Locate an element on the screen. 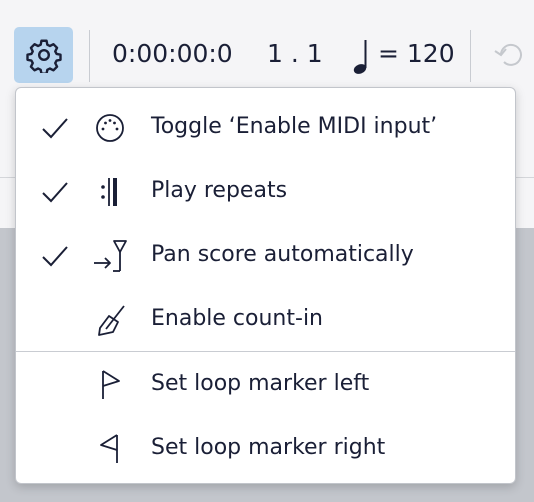  repeat-barline-icon is located at coordinates (109, 192).